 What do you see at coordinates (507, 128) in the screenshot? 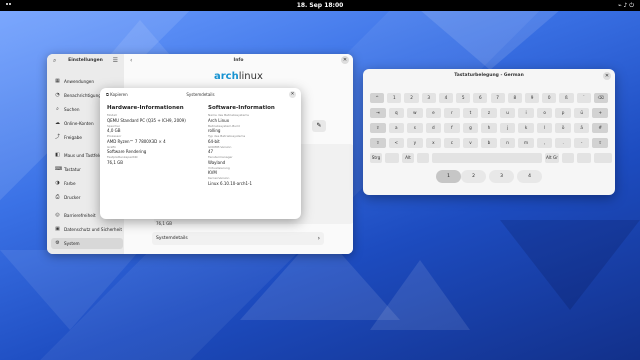
I see `key-row3-7: j` at bounding box center [507, 128].